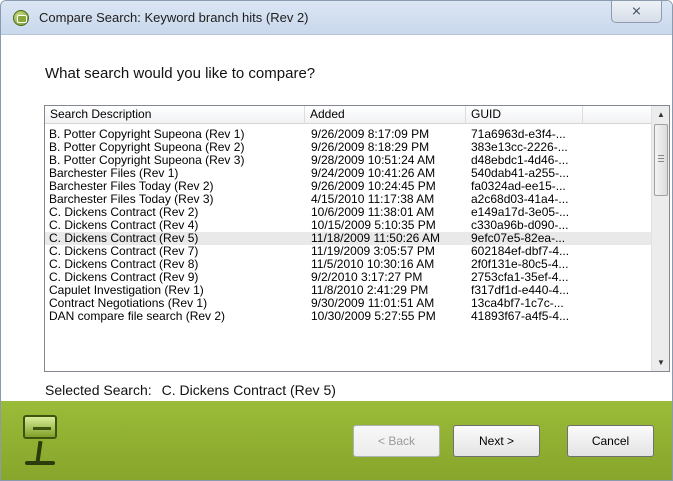  What do you see at coordinates (370, 290) in the screenshot?
I see `row-added: 11/8/2010 2:41:29 PM` at bounding box center [370, 290].